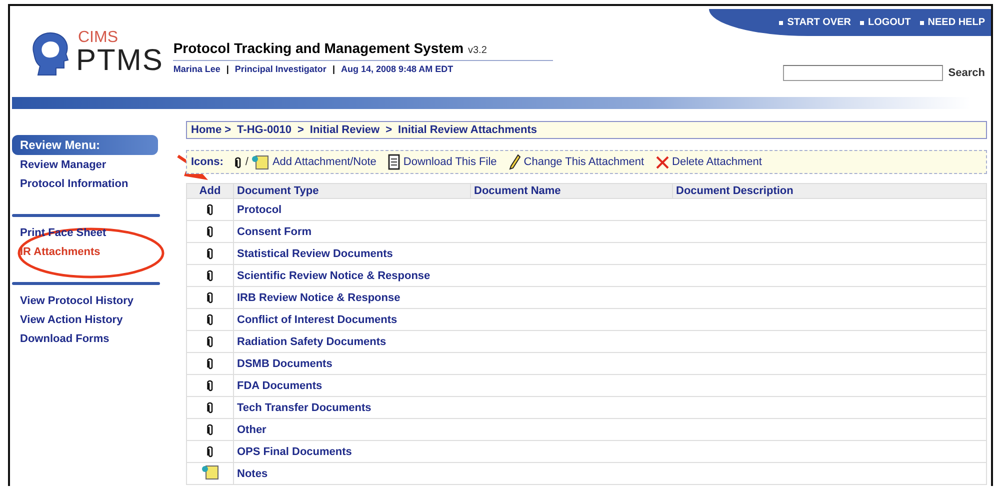 The image size is (997, 487). I want to click on breadcrumb-item: Home >, so click(211, 130).